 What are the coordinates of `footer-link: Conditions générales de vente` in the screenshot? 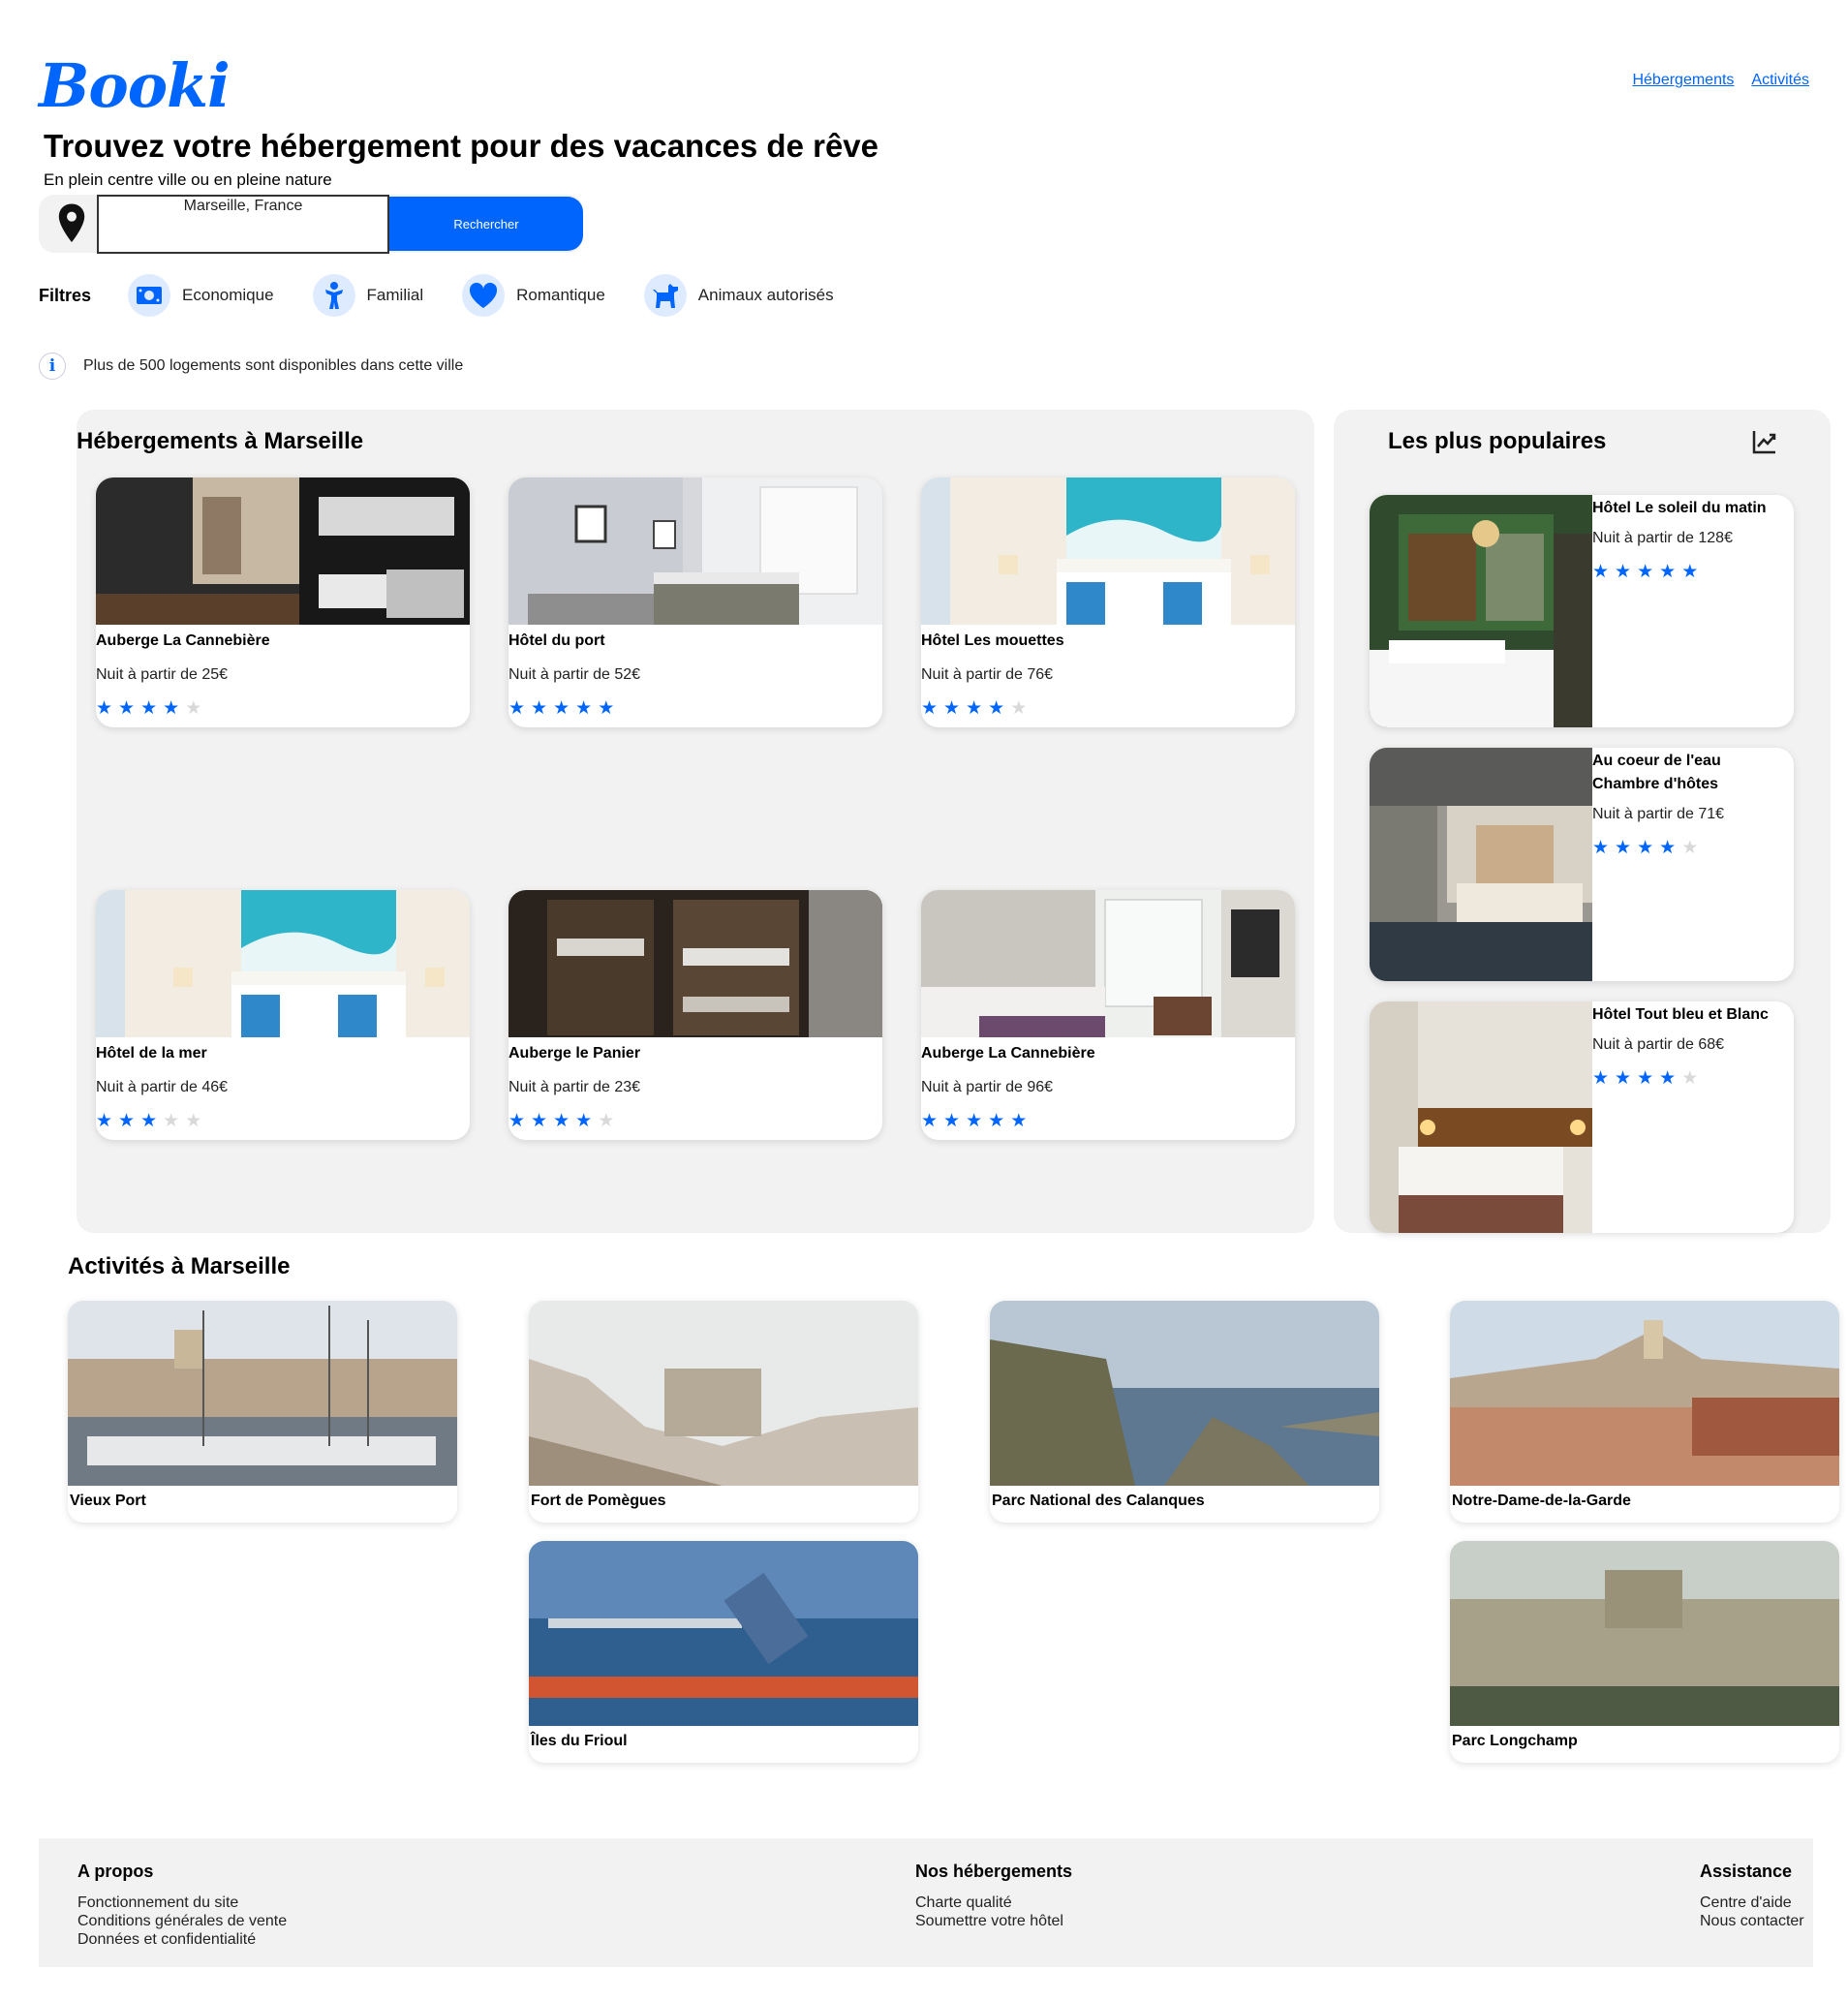 It's located at (182, 1921).